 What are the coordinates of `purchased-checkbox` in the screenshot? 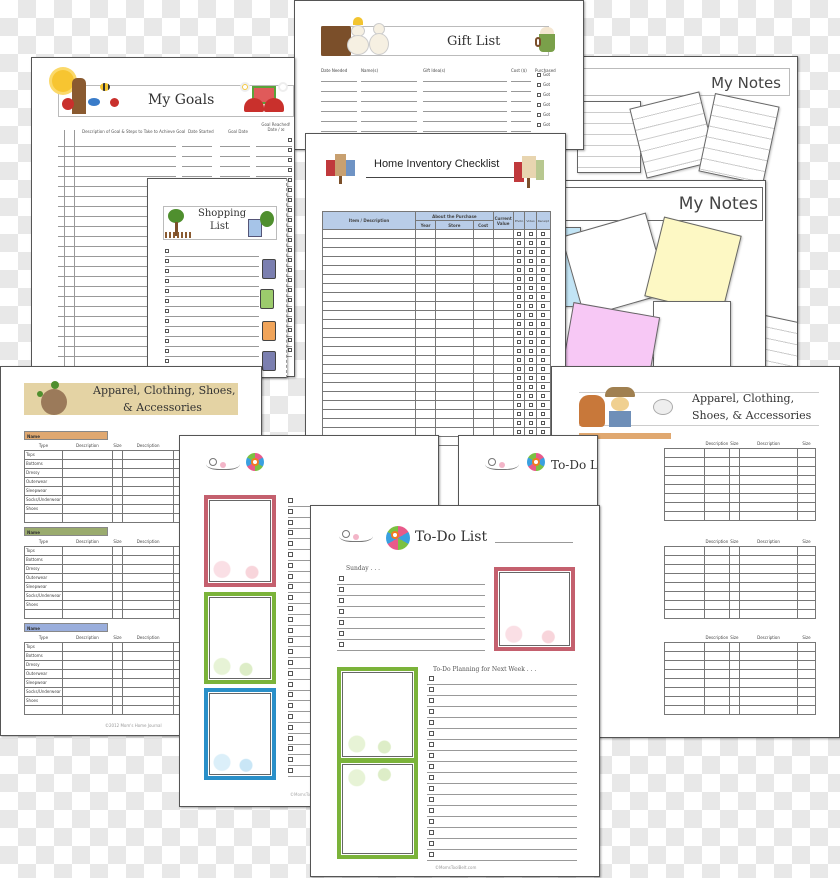 It's located at (539, 95).